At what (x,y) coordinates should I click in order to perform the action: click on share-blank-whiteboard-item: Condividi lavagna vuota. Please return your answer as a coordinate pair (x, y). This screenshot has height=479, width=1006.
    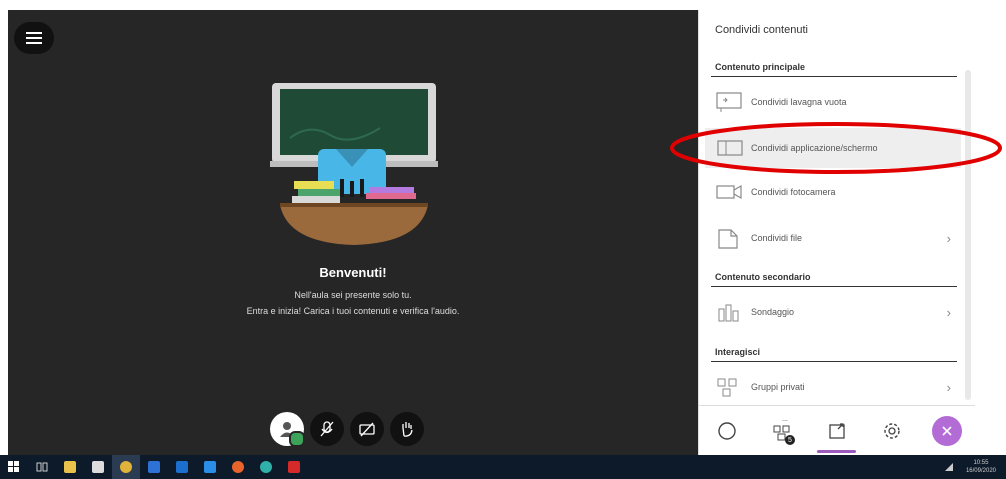
    Looking at the image, I should click on (833, 102).